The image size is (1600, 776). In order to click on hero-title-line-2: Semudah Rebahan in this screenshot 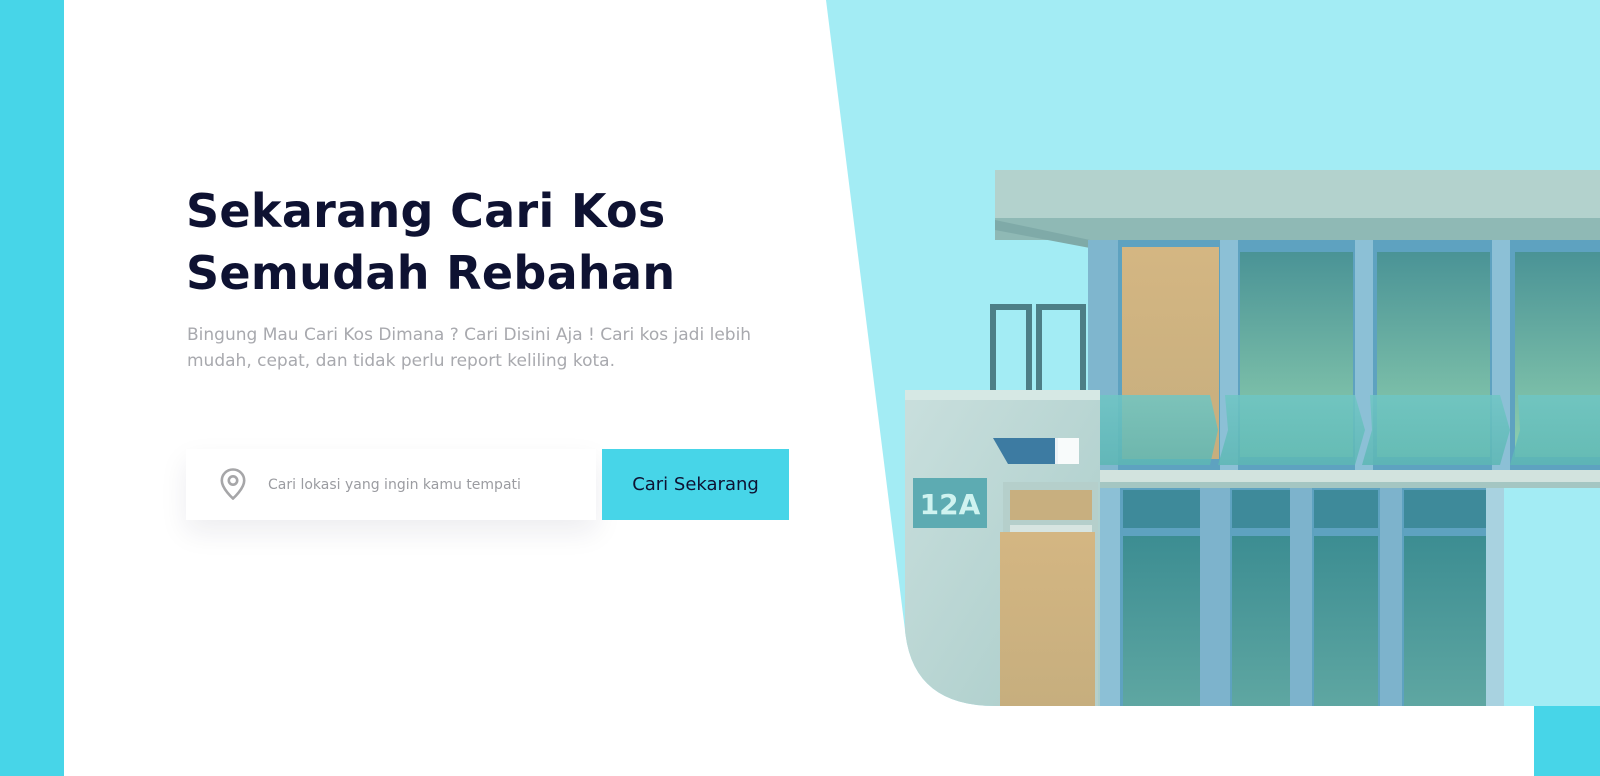, I will do `click(431, 273)`.